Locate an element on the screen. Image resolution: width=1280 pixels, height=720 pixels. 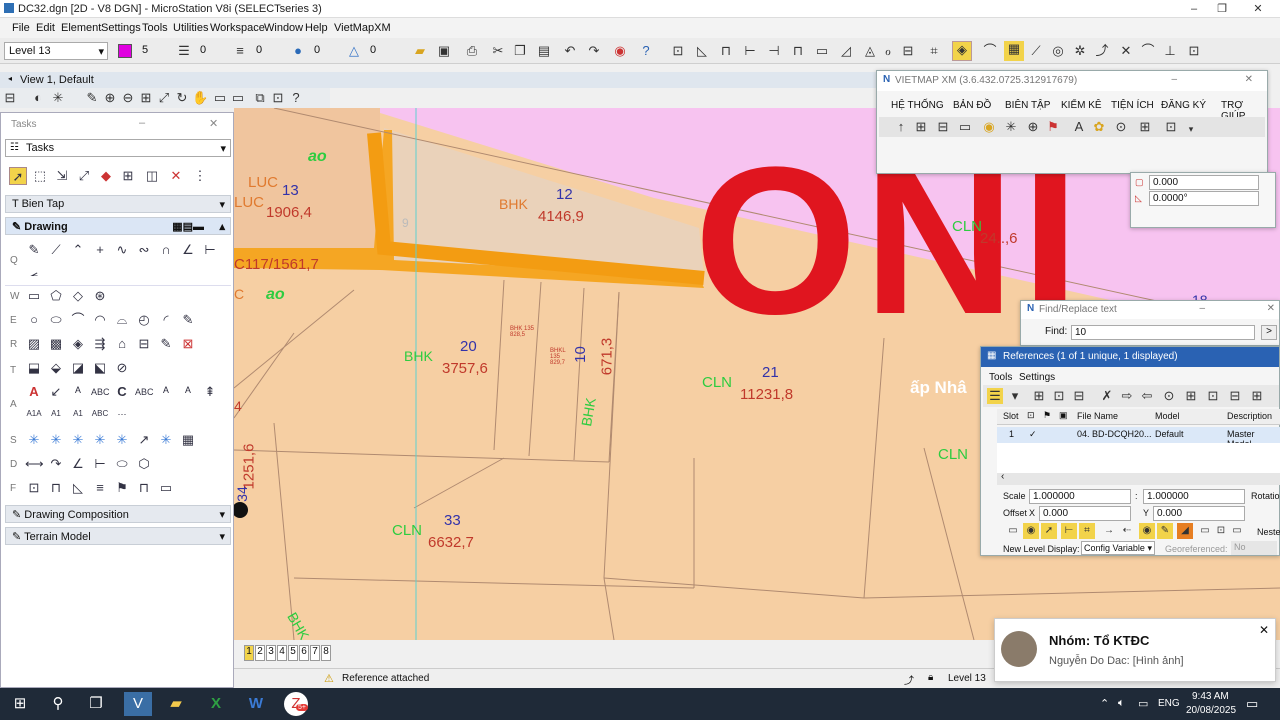
menu-edit: Edit is located at coordinates (45, 28).